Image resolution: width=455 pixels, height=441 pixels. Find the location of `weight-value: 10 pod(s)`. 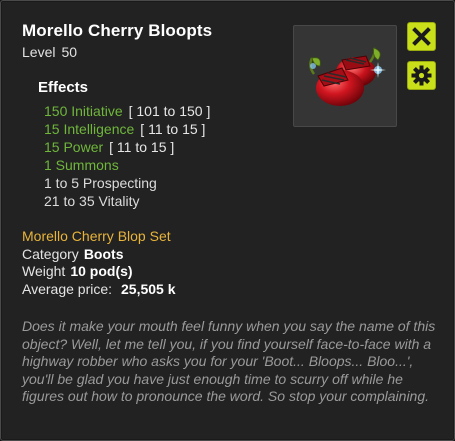

weight-value: 10 pod(s) is located at coordinates (101, 271).